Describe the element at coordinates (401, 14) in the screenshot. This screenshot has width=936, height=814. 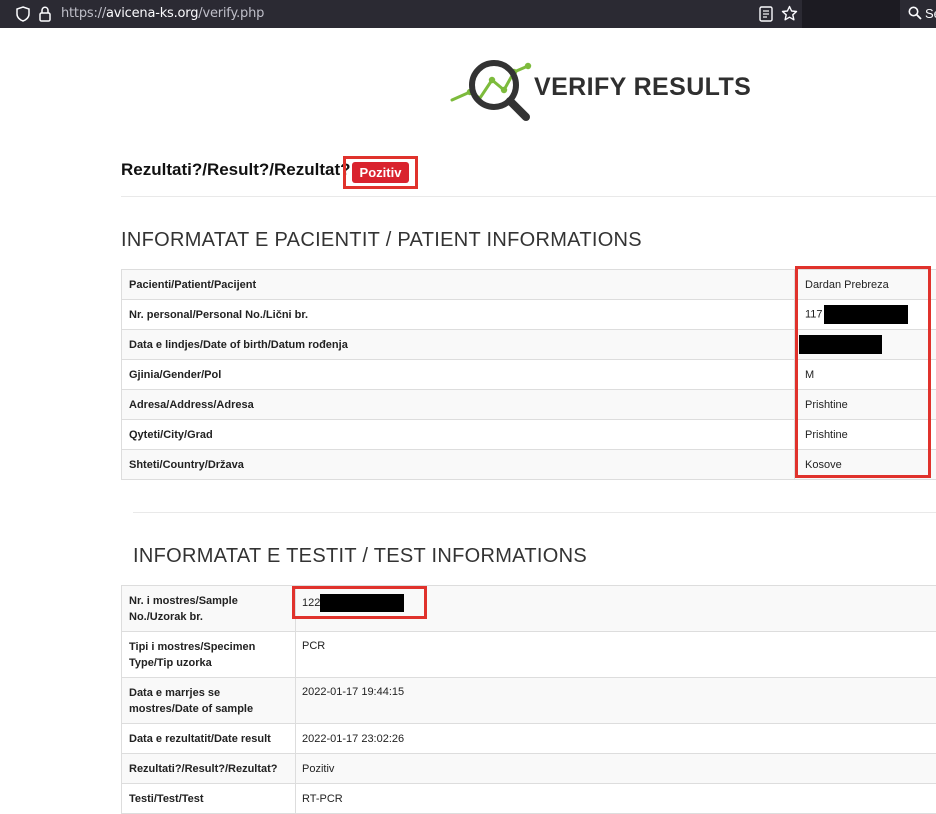
I see `address-bar: https://avicena-ks.org/verify.php` at that location.